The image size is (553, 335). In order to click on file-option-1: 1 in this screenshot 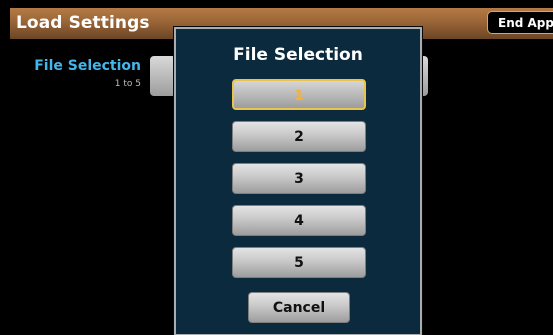, I will do `click(299, 94)`.